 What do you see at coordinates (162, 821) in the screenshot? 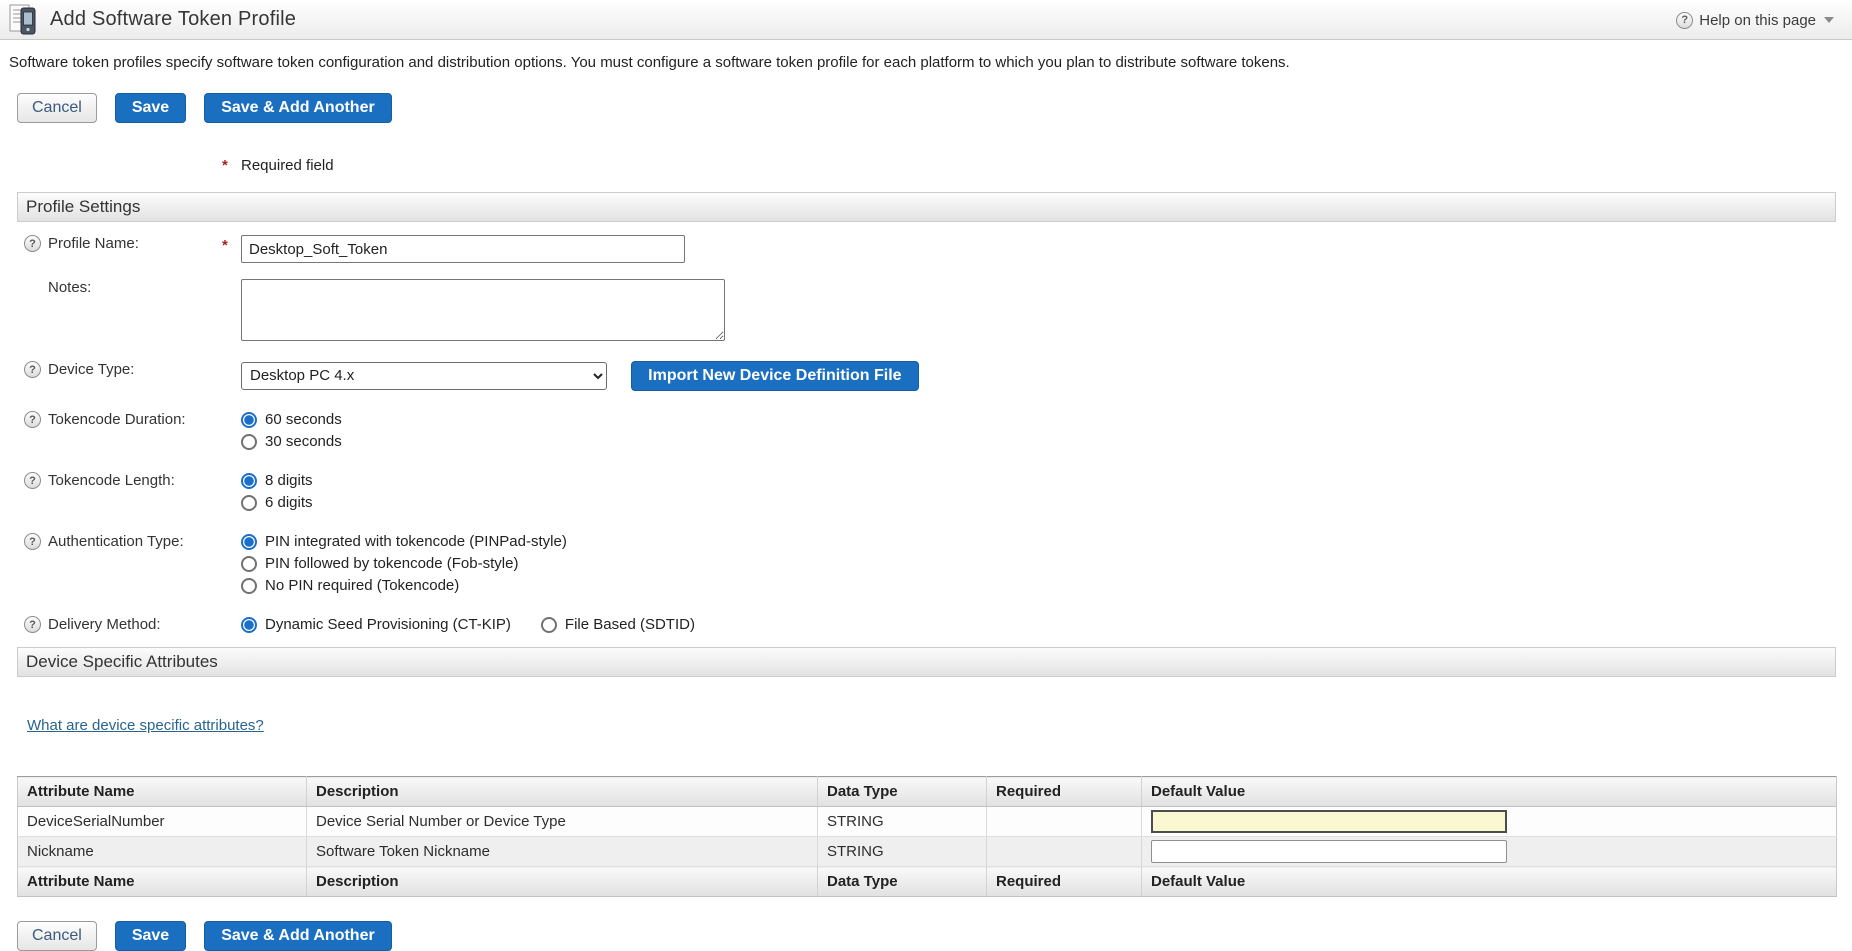
I see `attribute-name-cell: DeviceSerialNumber` at bounding box center [162, 821].